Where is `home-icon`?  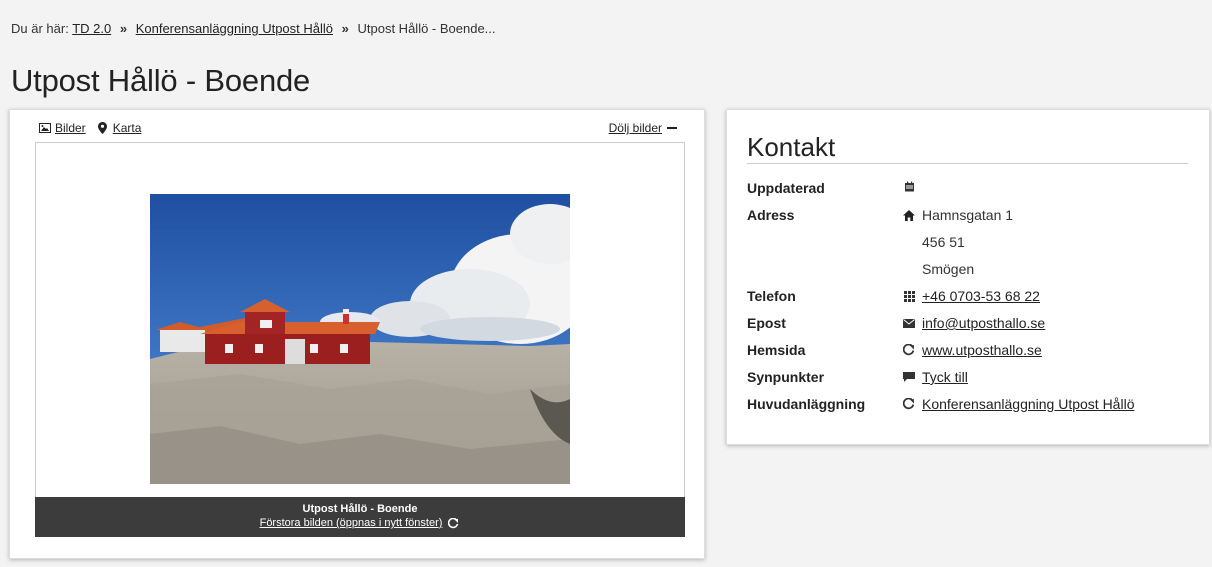
home-icon is located at coordinates (909, 215).